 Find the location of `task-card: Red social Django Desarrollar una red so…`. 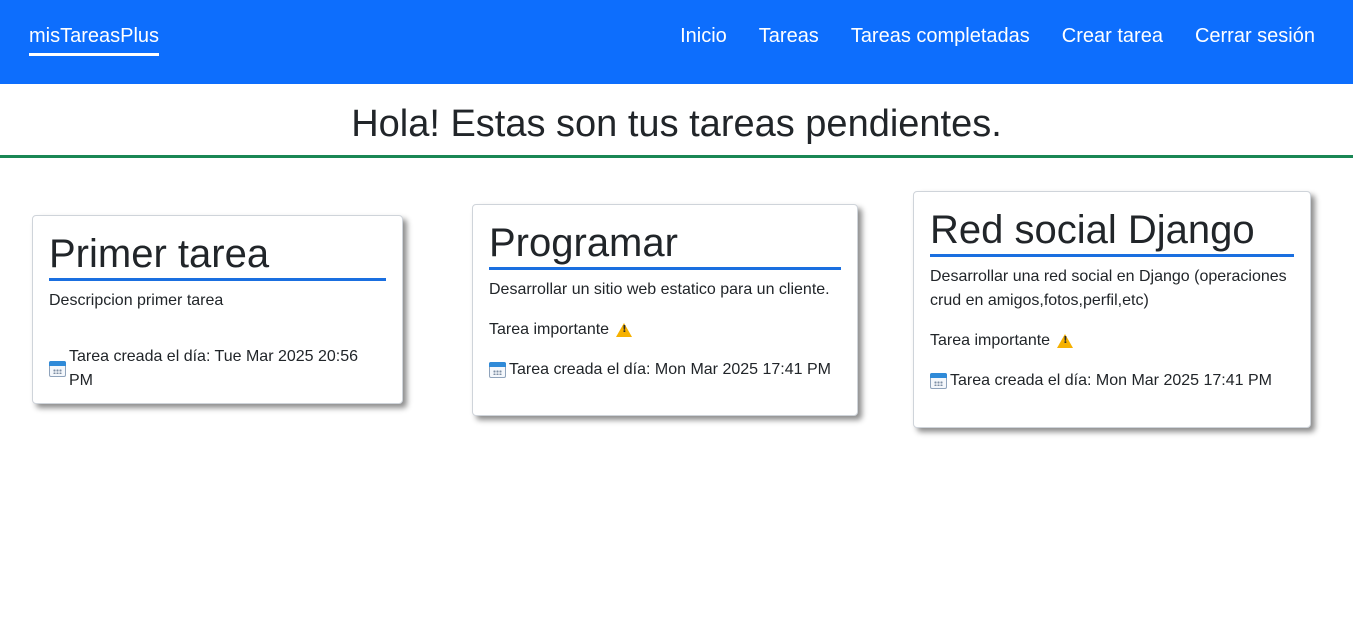

task-card: Red social Django Desarrollar una red so… is located at coordinates (1112, 309).